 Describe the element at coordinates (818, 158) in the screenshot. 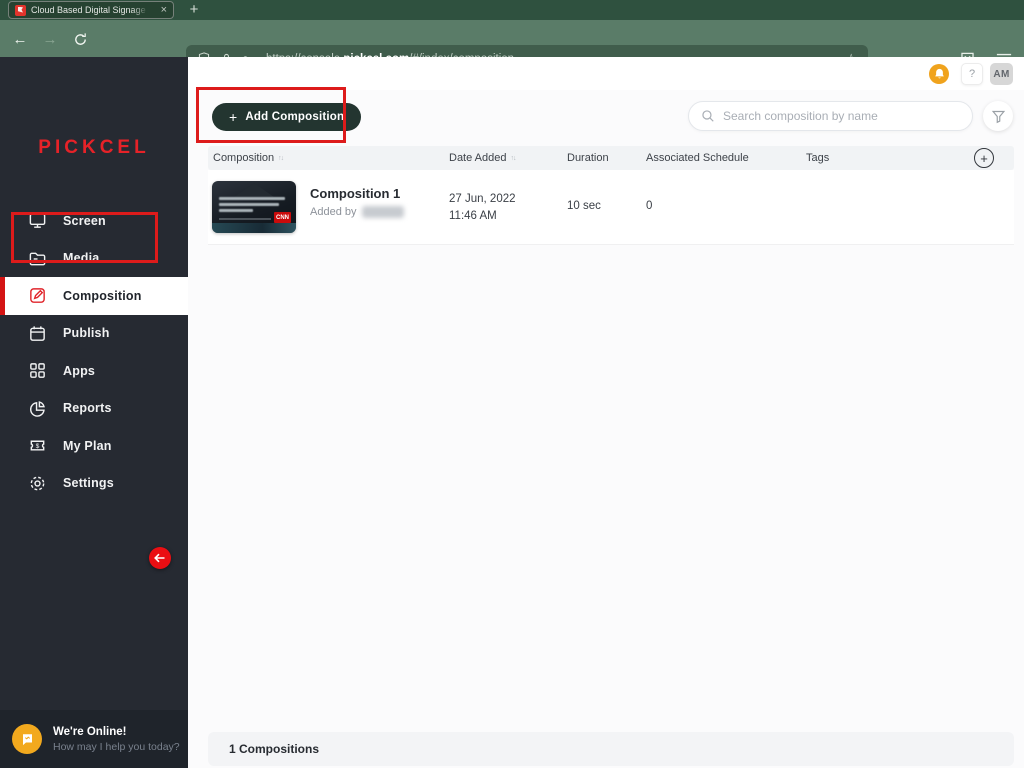

I see `column-tags: Tags` at that location.